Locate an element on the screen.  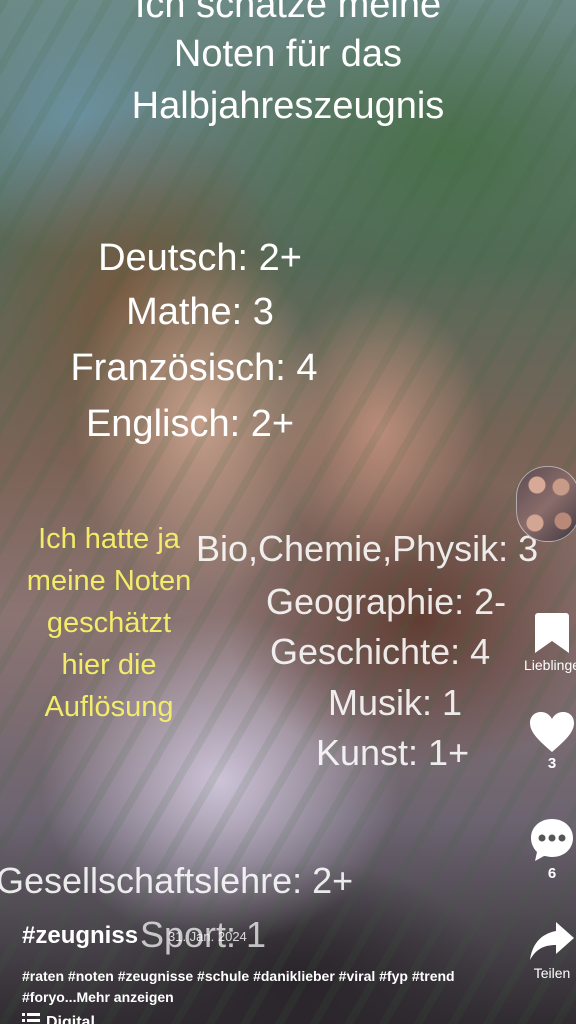
comment-button: 6 is located at coordinates (548, 850).